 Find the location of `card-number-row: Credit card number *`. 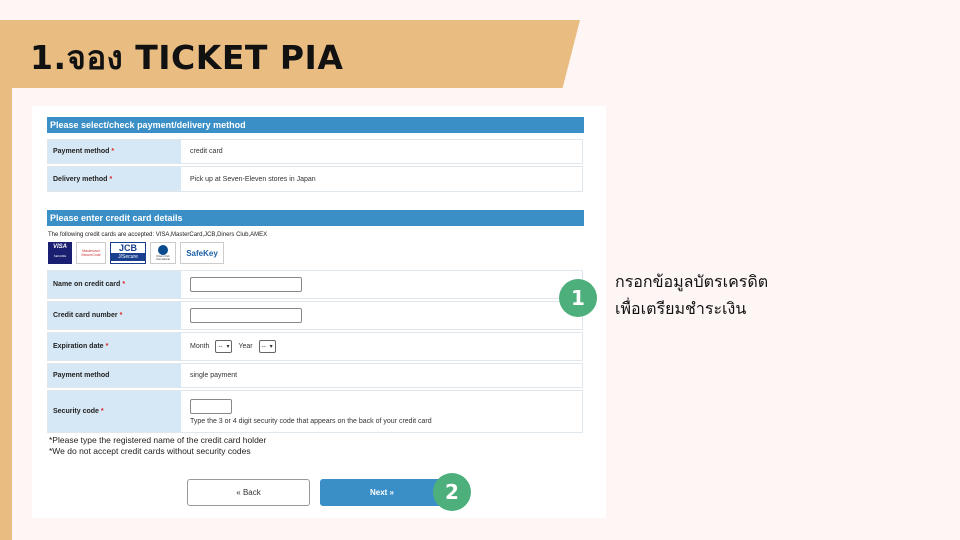

card-number-row: Credit card number * is located at coordinates (315, 315).